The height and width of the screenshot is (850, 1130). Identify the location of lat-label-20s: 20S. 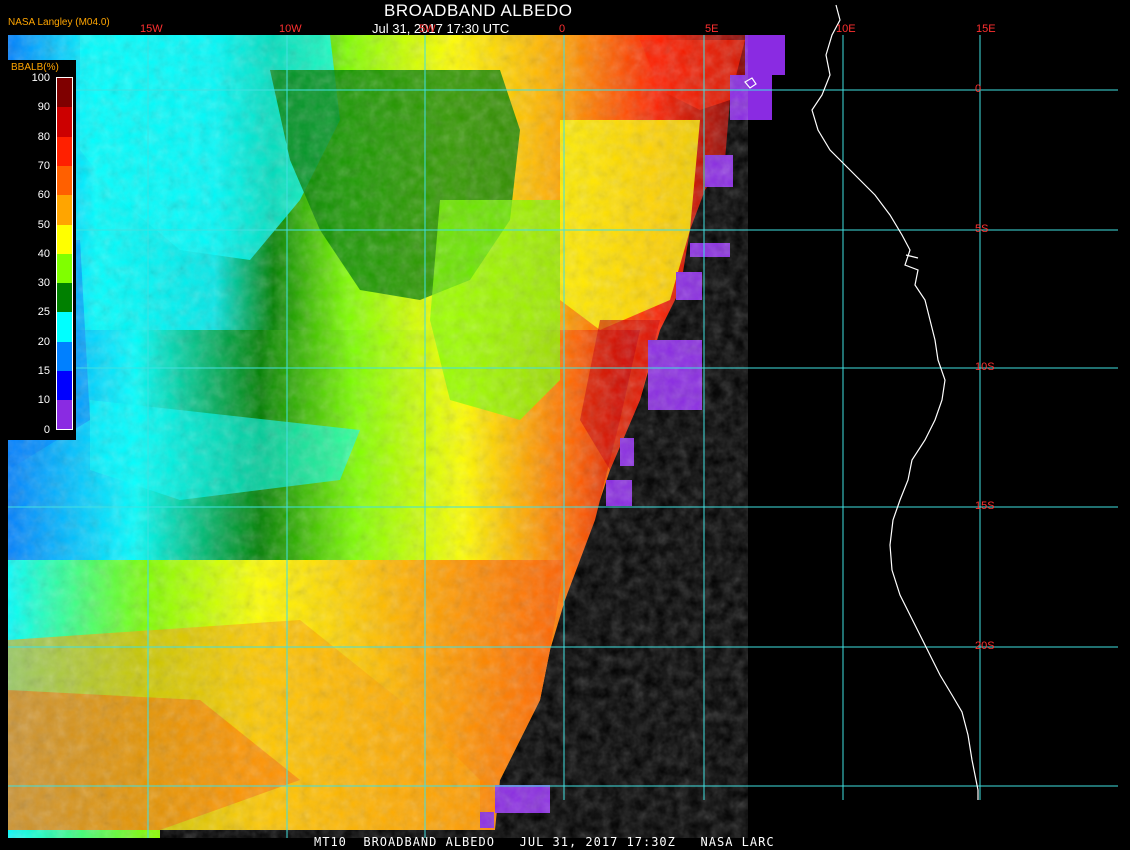
(985, 646).